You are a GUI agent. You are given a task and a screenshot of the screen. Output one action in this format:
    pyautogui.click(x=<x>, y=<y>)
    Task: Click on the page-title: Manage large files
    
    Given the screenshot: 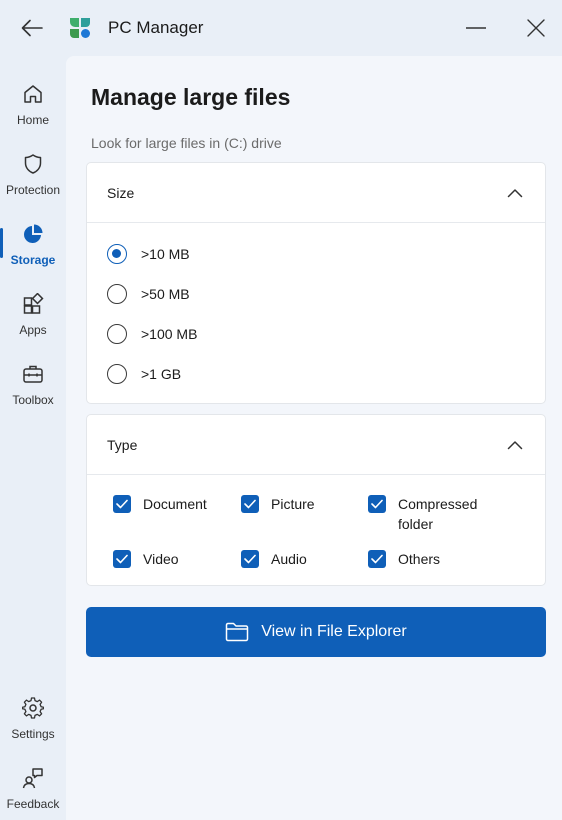 What is the action you would take?
    pyautogui.click(x=191, y=97)
    